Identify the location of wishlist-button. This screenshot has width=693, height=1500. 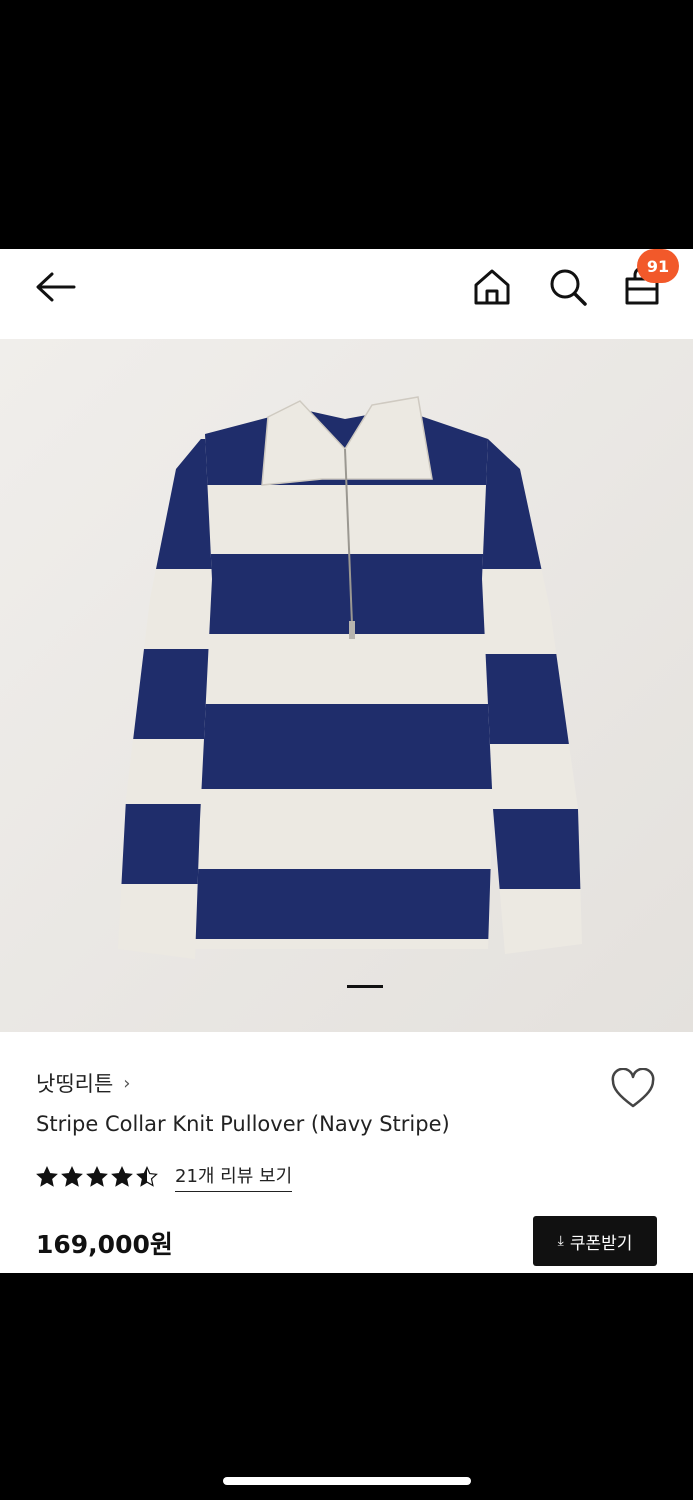
(633, 1088).